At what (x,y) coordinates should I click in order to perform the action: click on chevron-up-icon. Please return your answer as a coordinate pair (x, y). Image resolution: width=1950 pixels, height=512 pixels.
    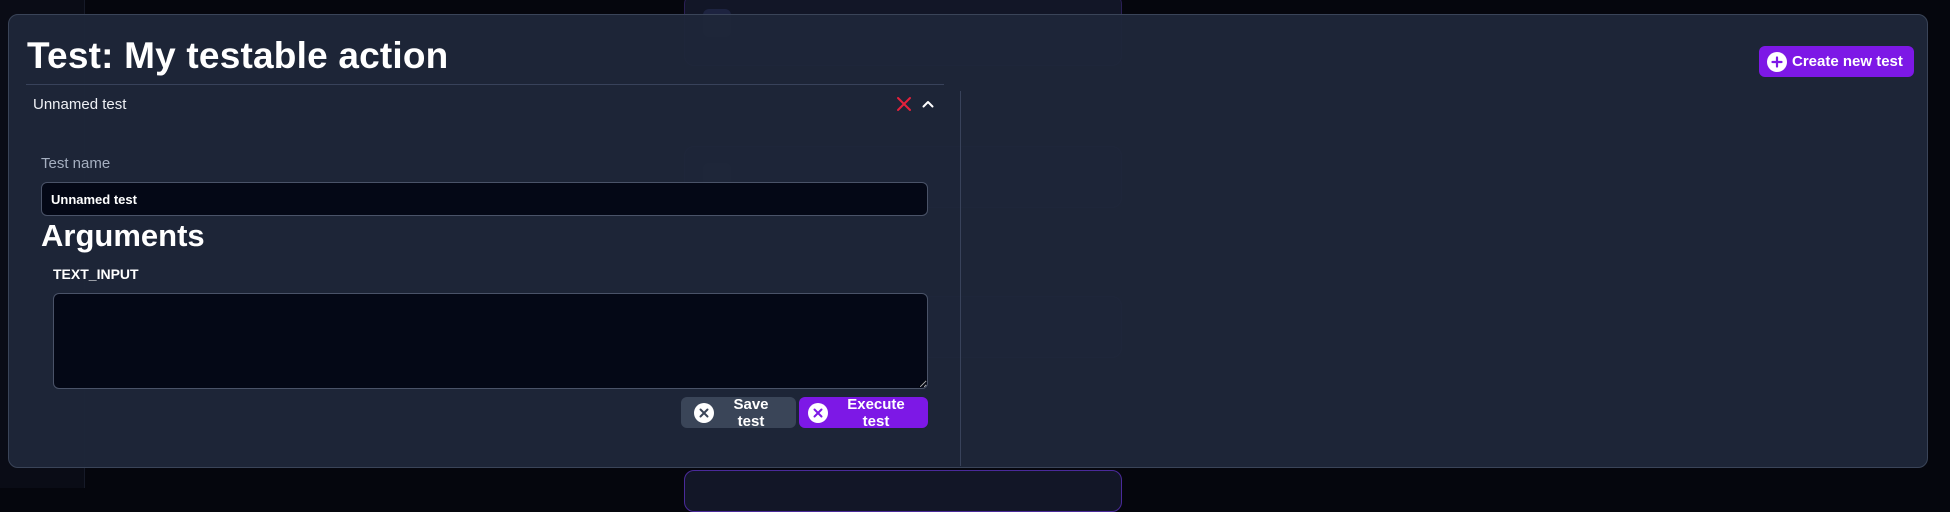
    Looking at the image, I should click on (928, 104).